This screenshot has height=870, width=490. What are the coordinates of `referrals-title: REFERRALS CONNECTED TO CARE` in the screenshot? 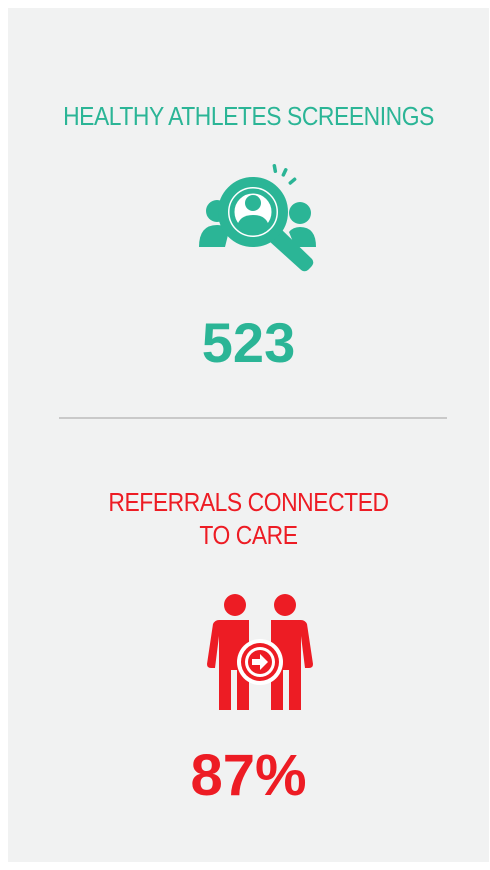 It's located at (248, 519).